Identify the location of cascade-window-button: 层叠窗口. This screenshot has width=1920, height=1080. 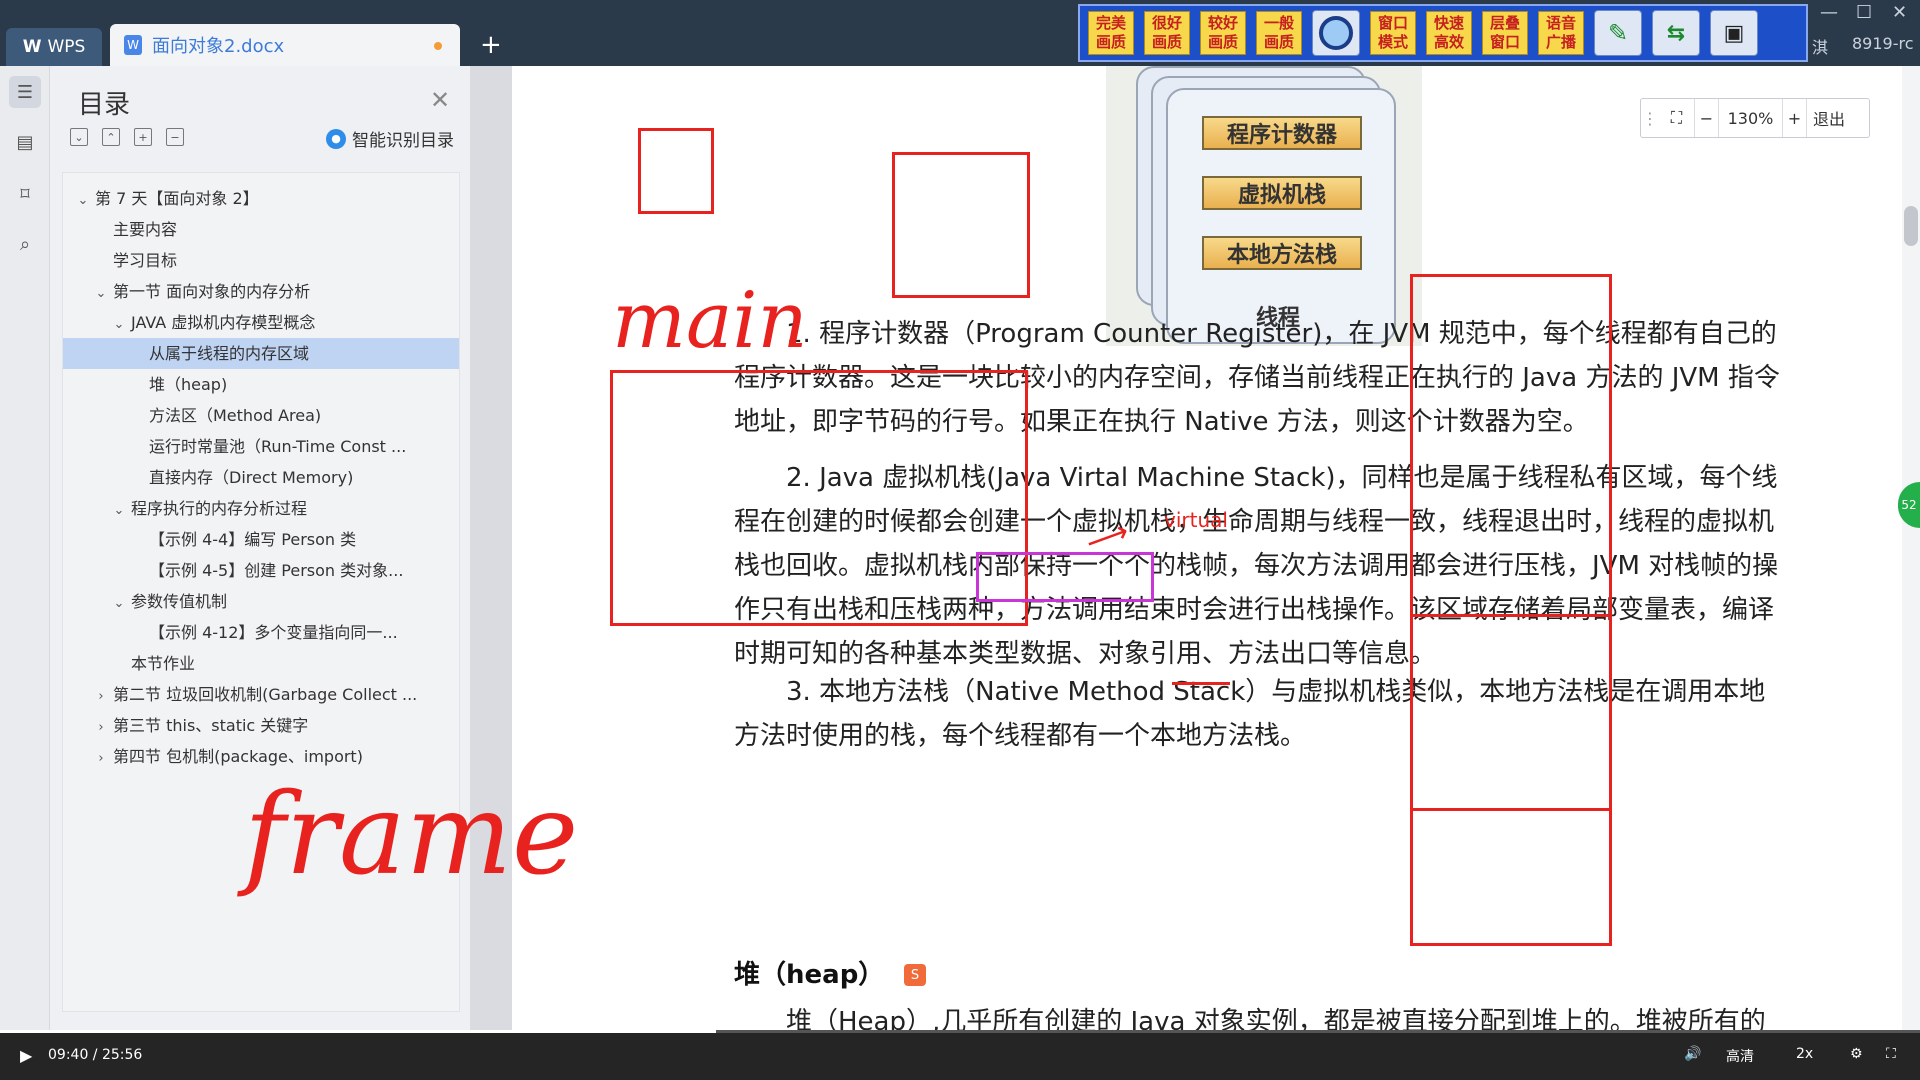
(1505, 33).